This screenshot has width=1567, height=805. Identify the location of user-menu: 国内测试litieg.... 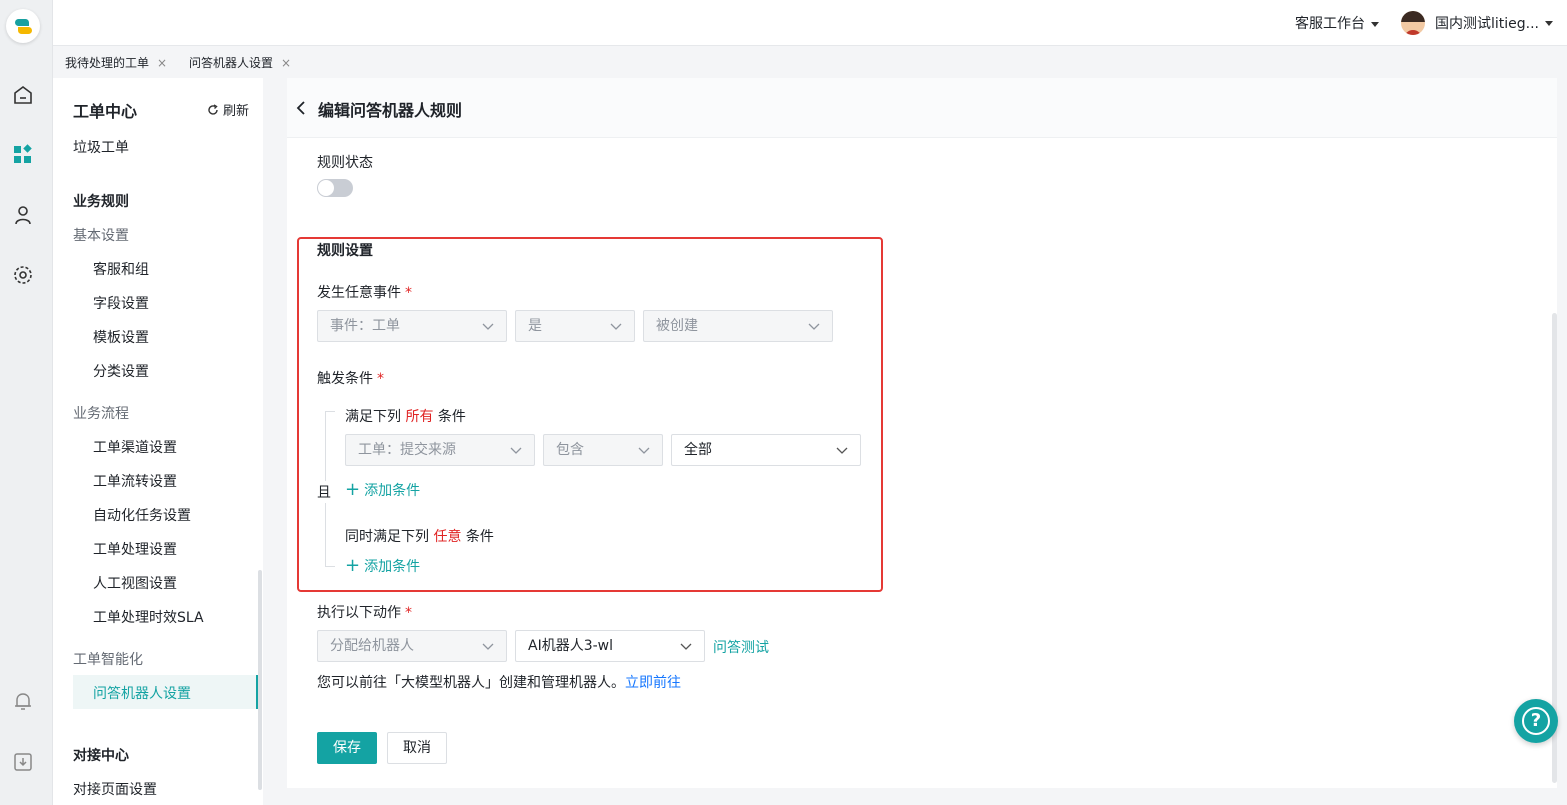
(1476, 23).